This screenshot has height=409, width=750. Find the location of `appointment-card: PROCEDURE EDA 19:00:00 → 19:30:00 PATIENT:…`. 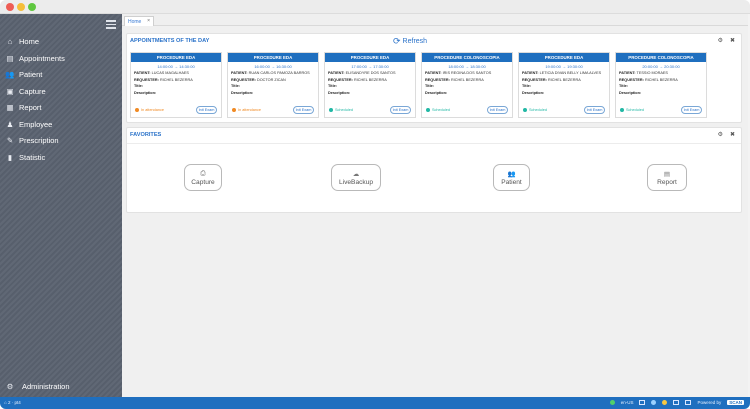

appointment-card: PROCEDURE EDA 19:00:00 → 19:30:00 PATIENT:… is located at coordinates (564, 85).